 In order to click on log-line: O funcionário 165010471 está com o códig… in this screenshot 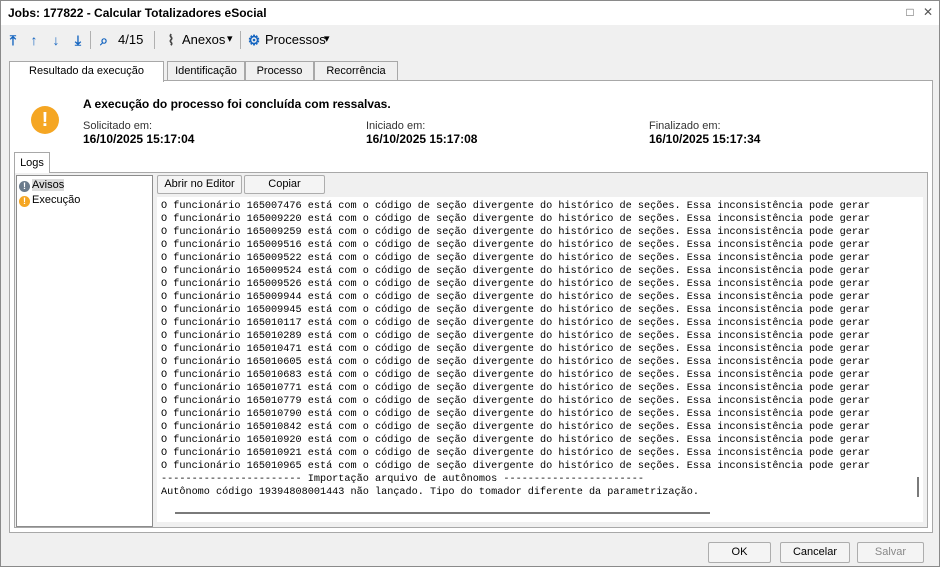, I will do `click(516, 349)`.